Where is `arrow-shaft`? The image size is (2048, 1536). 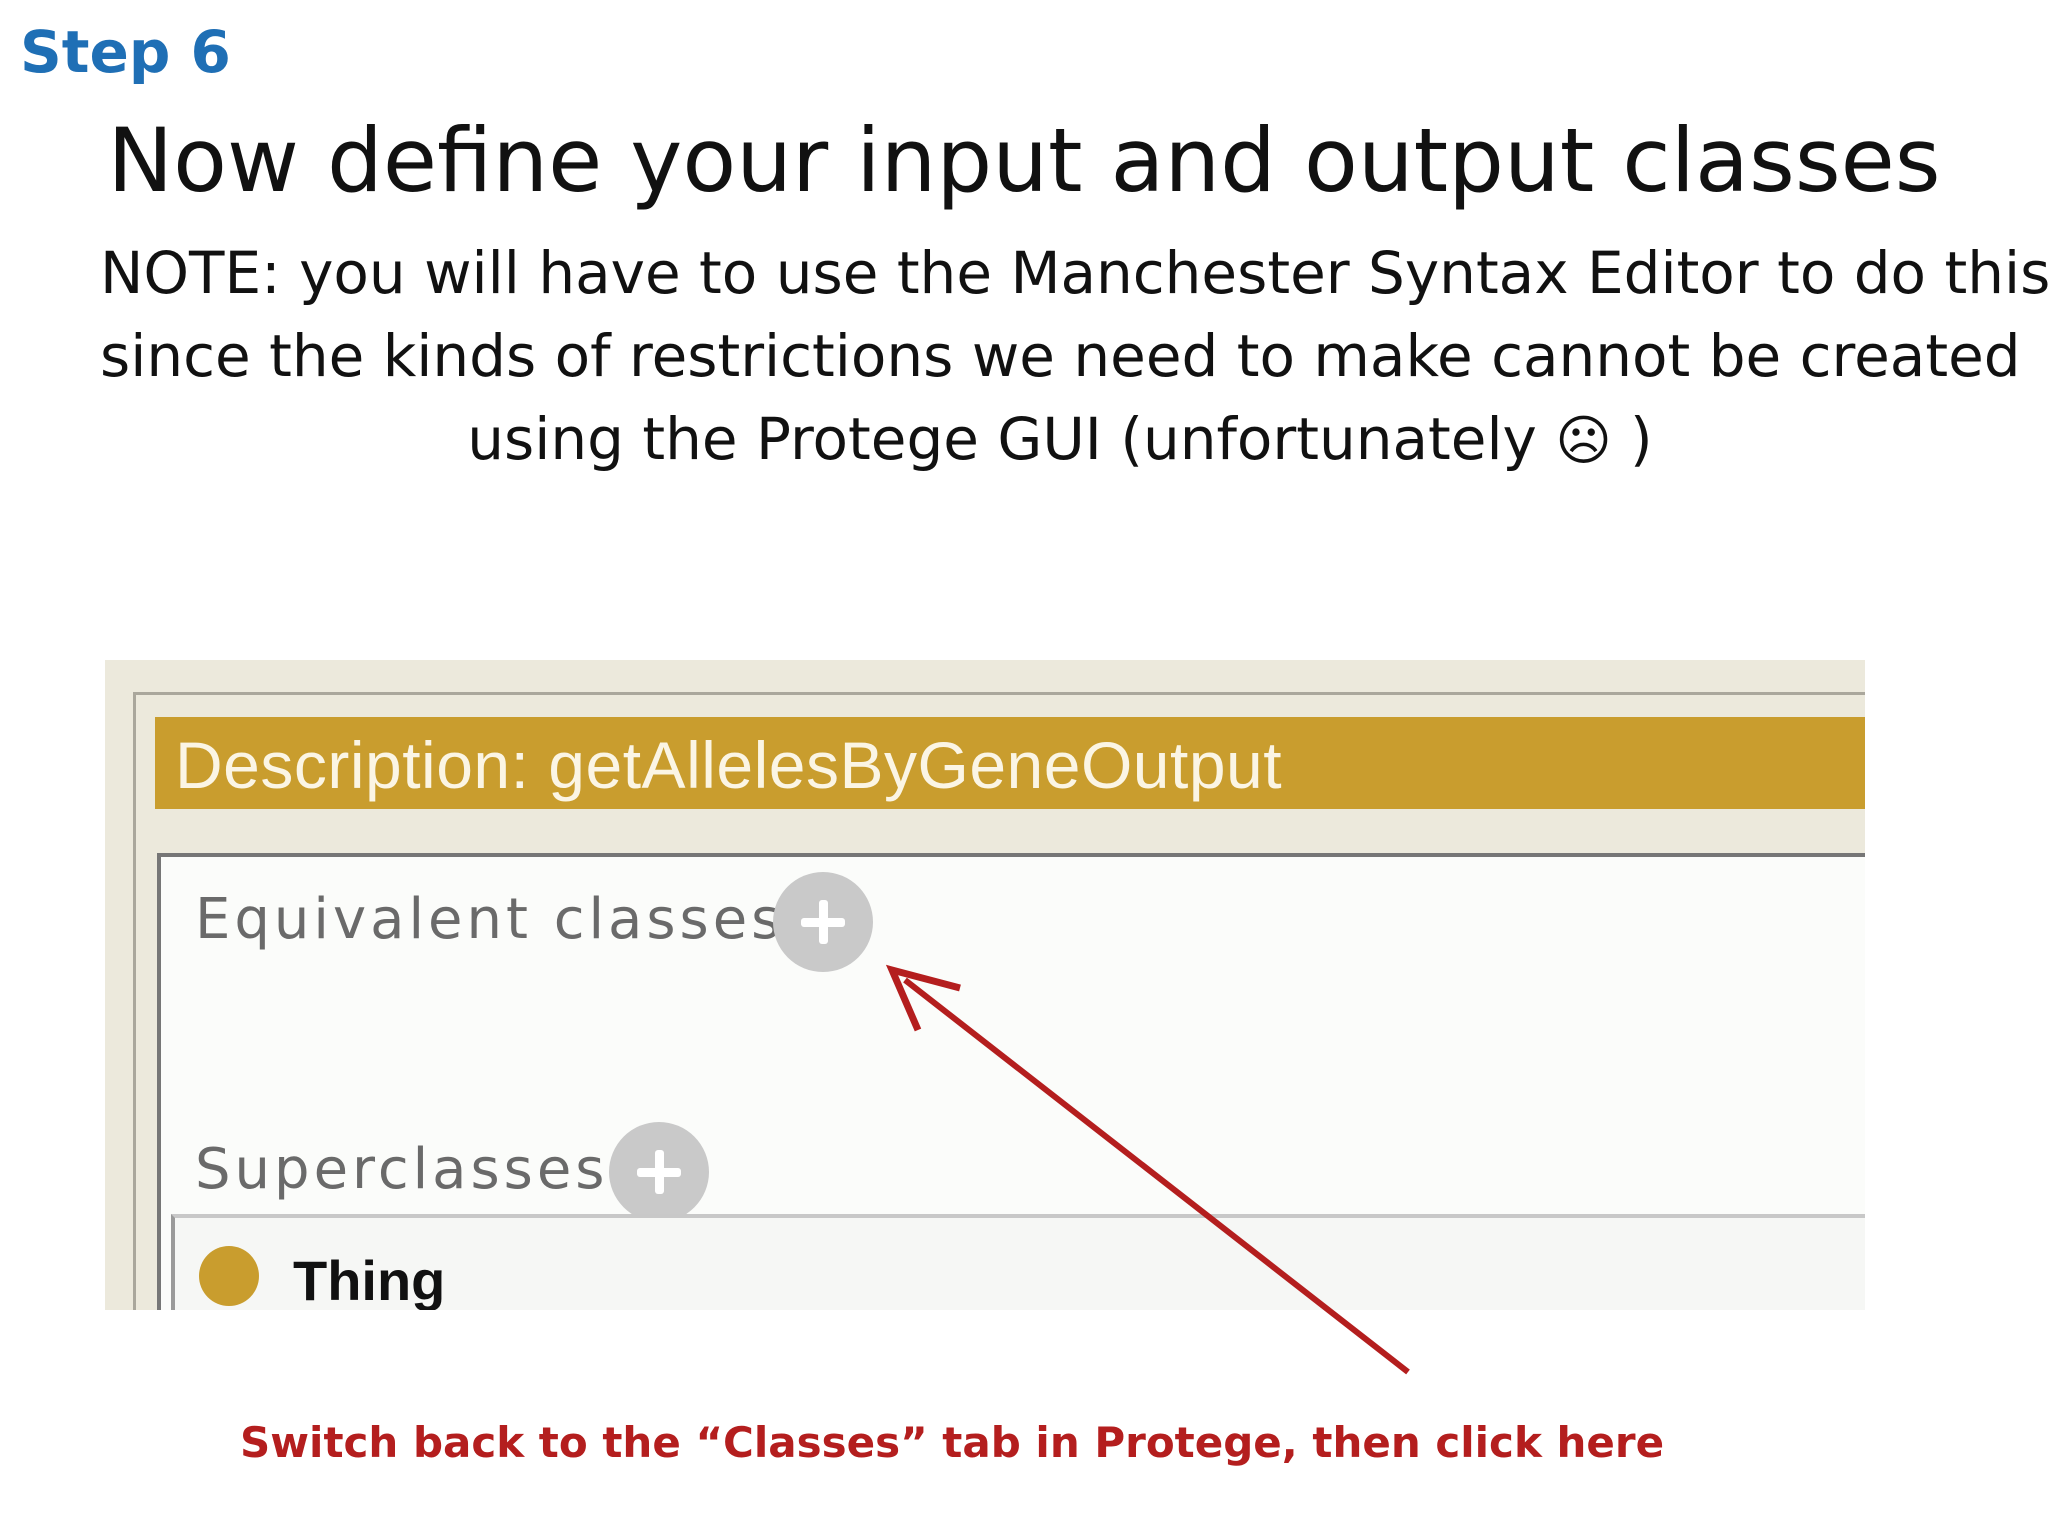 arrow-shaft is located at coordinates (1156, 1176).